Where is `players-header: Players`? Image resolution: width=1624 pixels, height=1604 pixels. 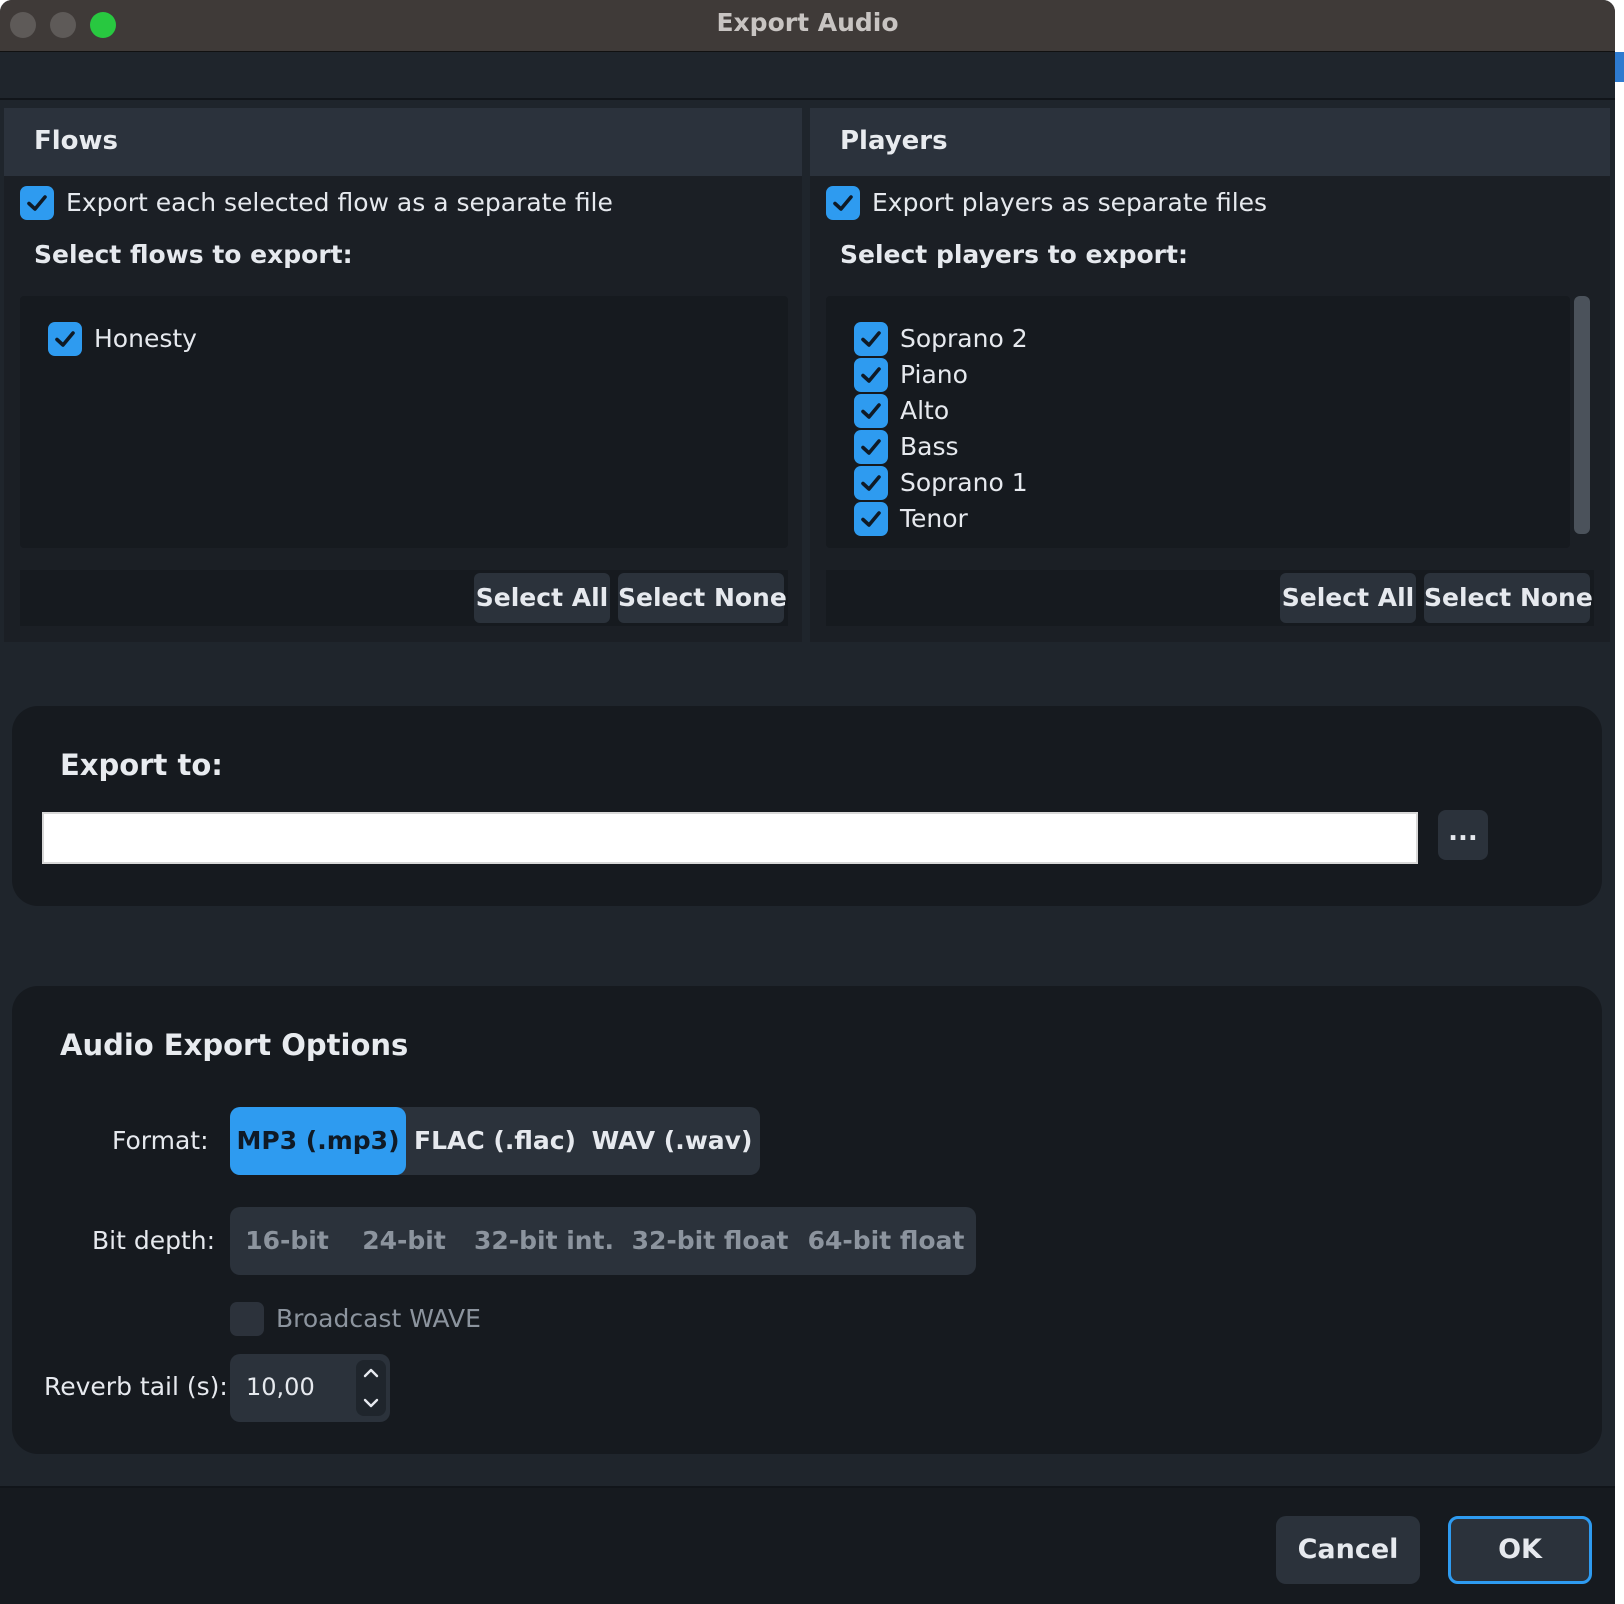 players-header: Players is located at coordinates (1210, 142).